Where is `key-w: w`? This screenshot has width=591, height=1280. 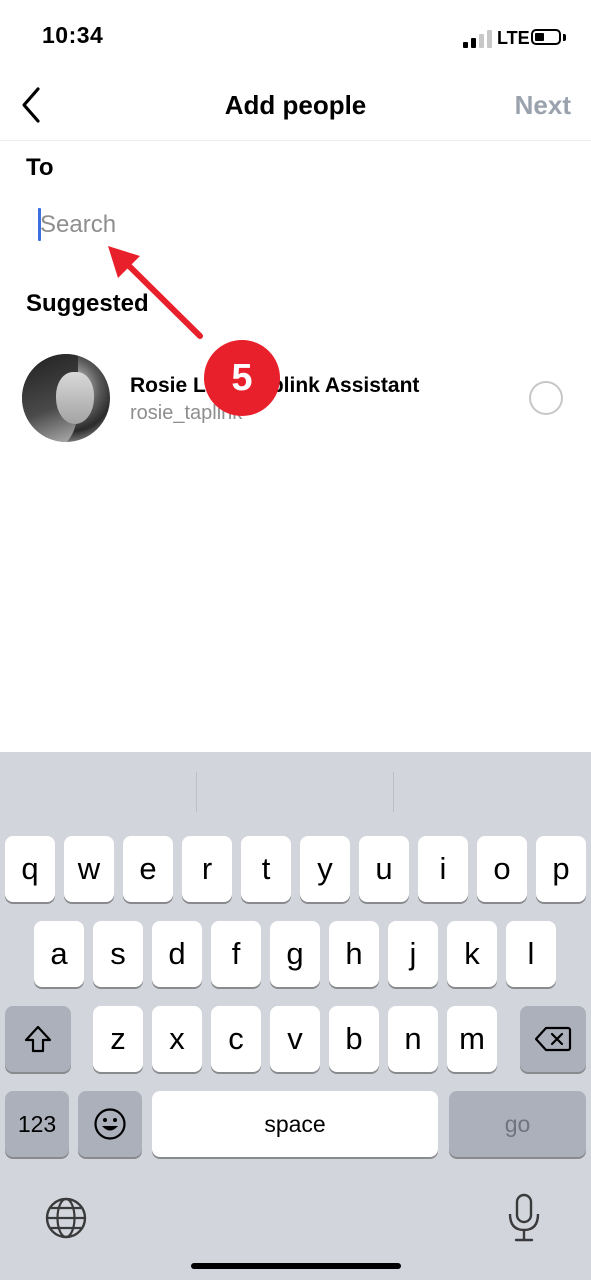
key-w: w is located at coordinates (89, 869).